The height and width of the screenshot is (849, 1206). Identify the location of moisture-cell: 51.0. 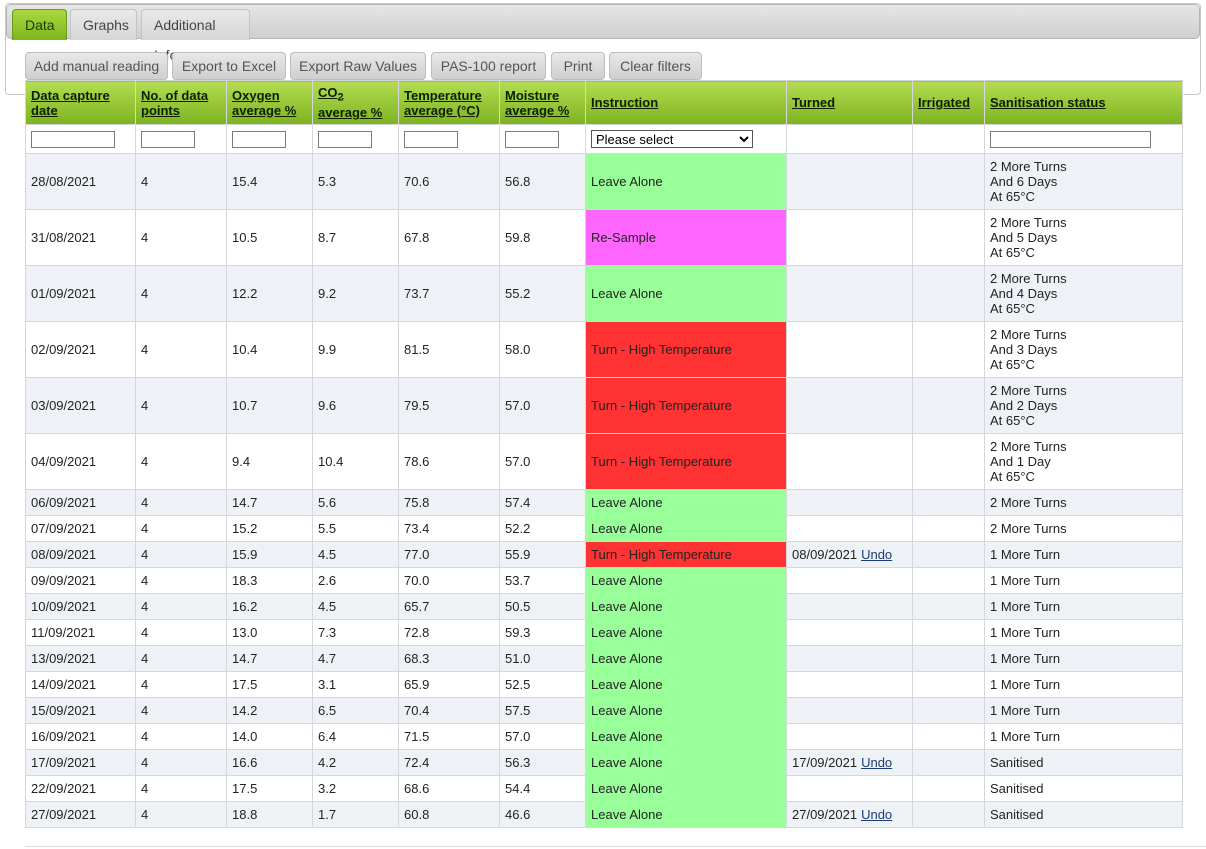
(542, 658).